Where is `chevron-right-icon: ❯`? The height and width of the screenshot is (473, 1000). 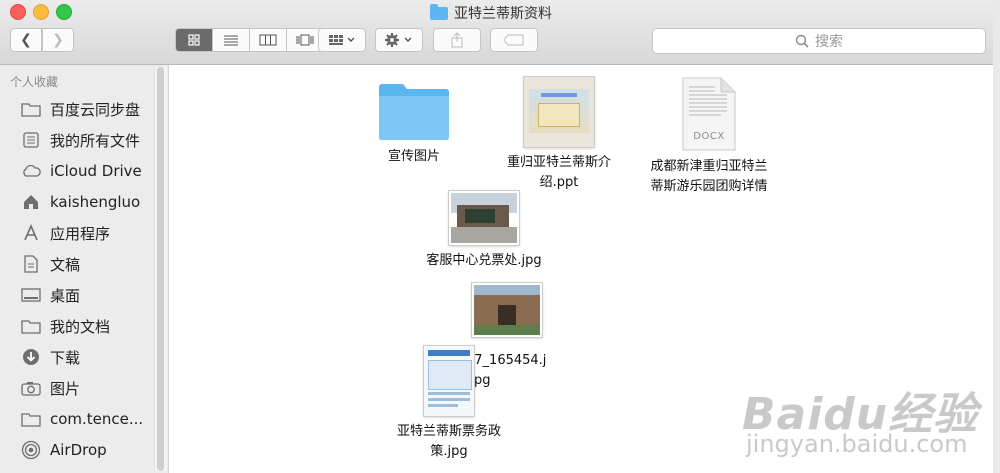 chevron-right-icon: ❯ is located at coordinates (58, 40).